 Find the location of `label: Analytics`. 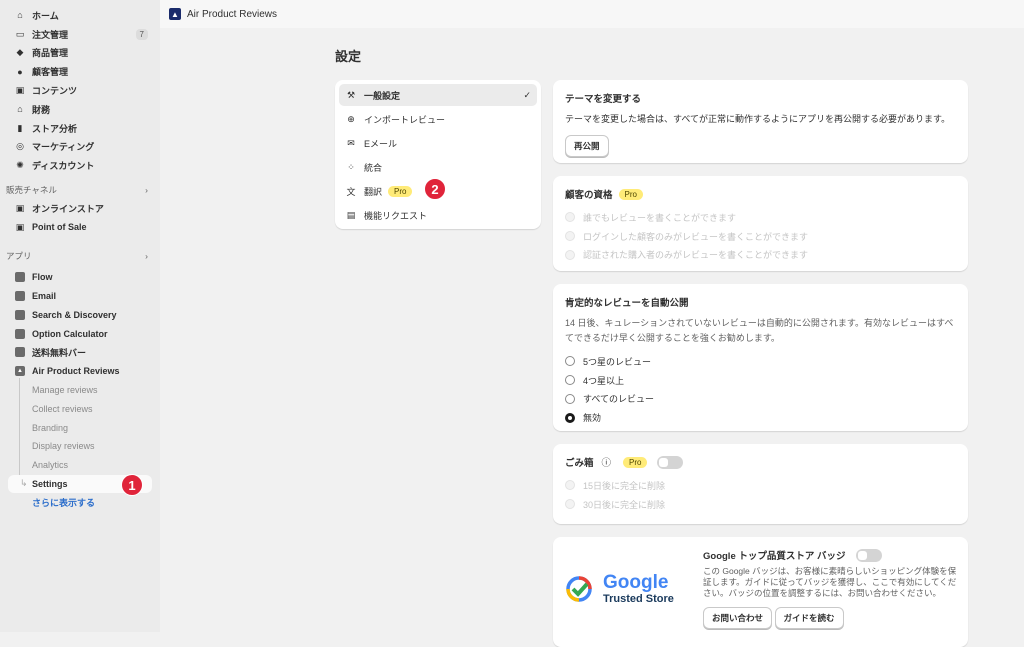

label: Analytics is located at coordinates (50, 465).